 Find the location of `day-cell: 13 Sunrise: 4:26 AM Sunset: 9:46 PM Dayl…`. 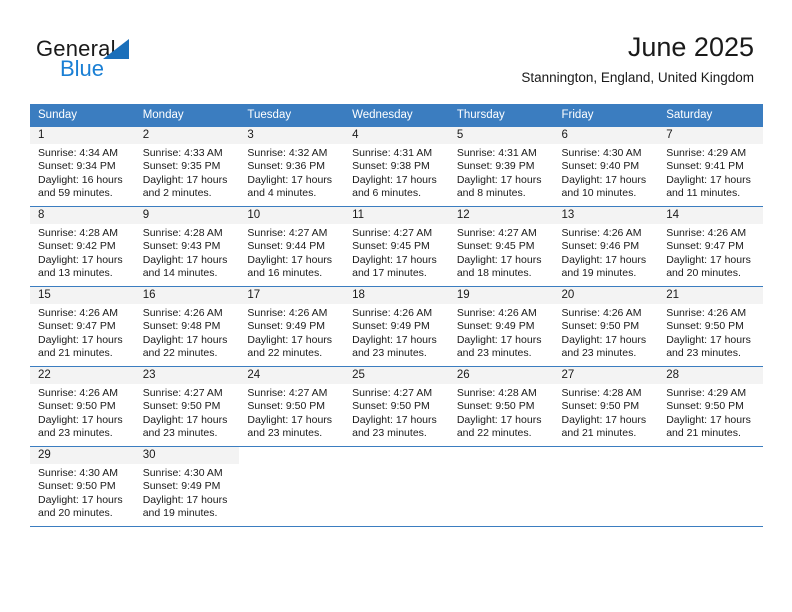

day-cell: 13 Sunrise: 4:26 AM Sunset: 9:46 PM Dayl… is located at coordinates (606, 246).